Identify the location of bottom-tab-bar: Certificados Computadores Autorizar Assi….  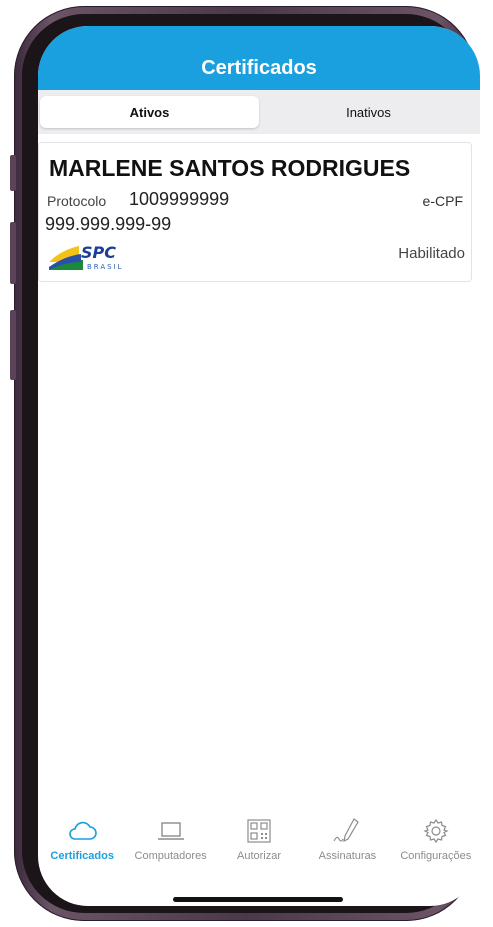
(259, 846).